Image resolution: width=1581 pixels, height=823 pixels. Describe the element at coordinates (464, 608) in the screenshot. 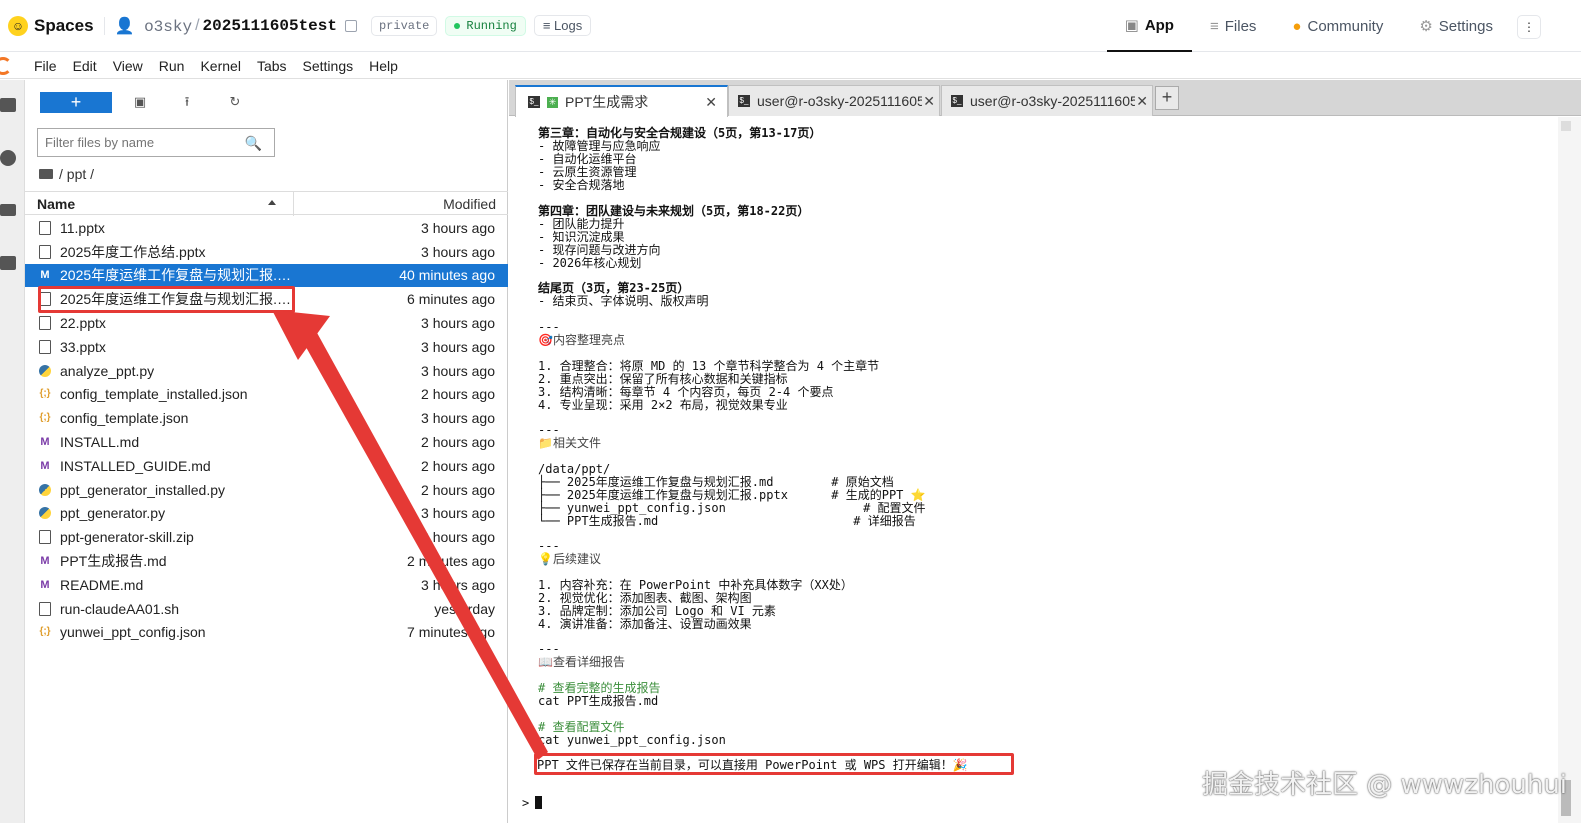

I see `file-modified: yesterday` at that location.